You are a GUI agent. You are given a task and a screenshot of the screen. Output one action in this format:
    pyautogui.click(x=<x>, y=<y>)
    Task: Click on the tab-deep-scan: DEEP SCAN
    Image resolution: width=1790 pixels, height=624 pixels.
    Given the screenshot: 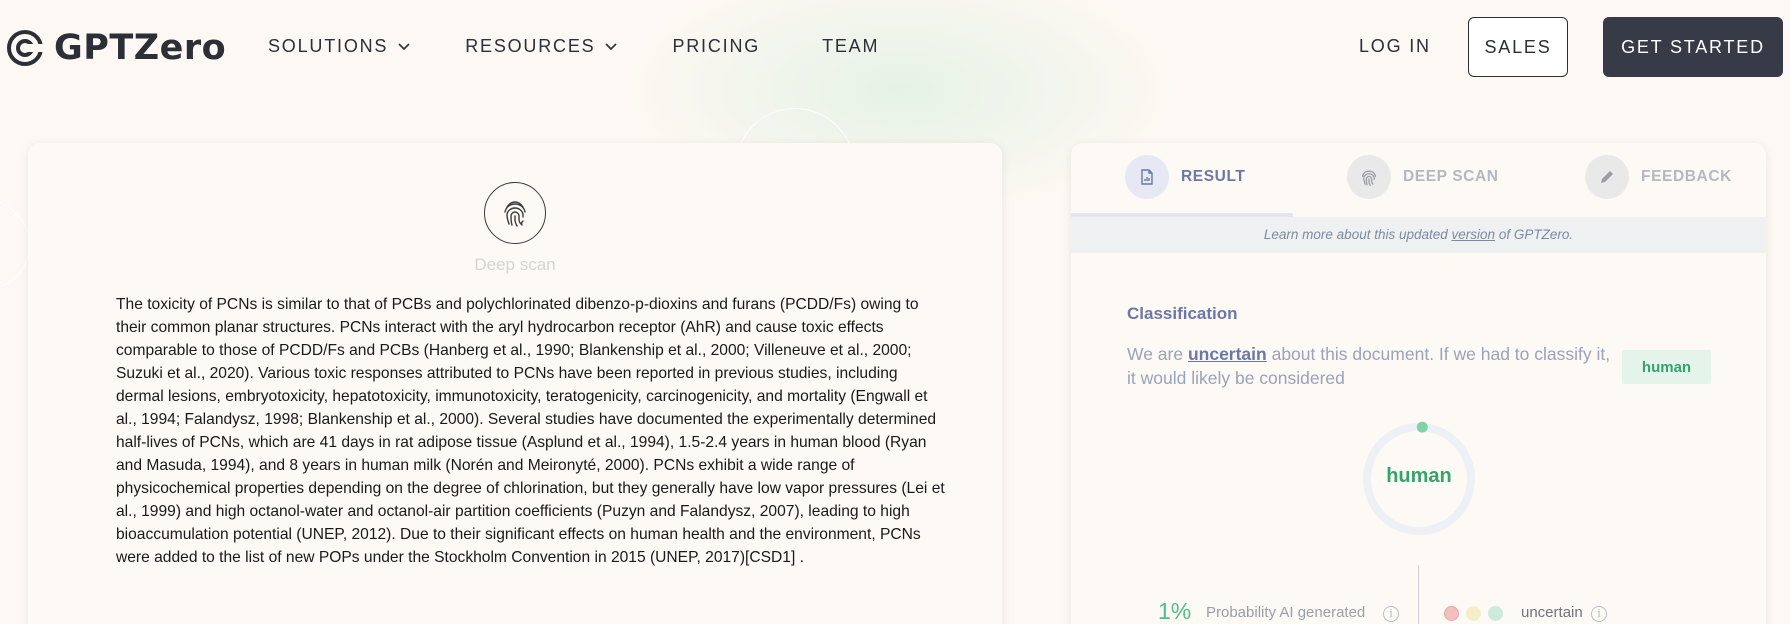 What is the action you would take?
    pyautogui.click(x=1423, y=177)
    